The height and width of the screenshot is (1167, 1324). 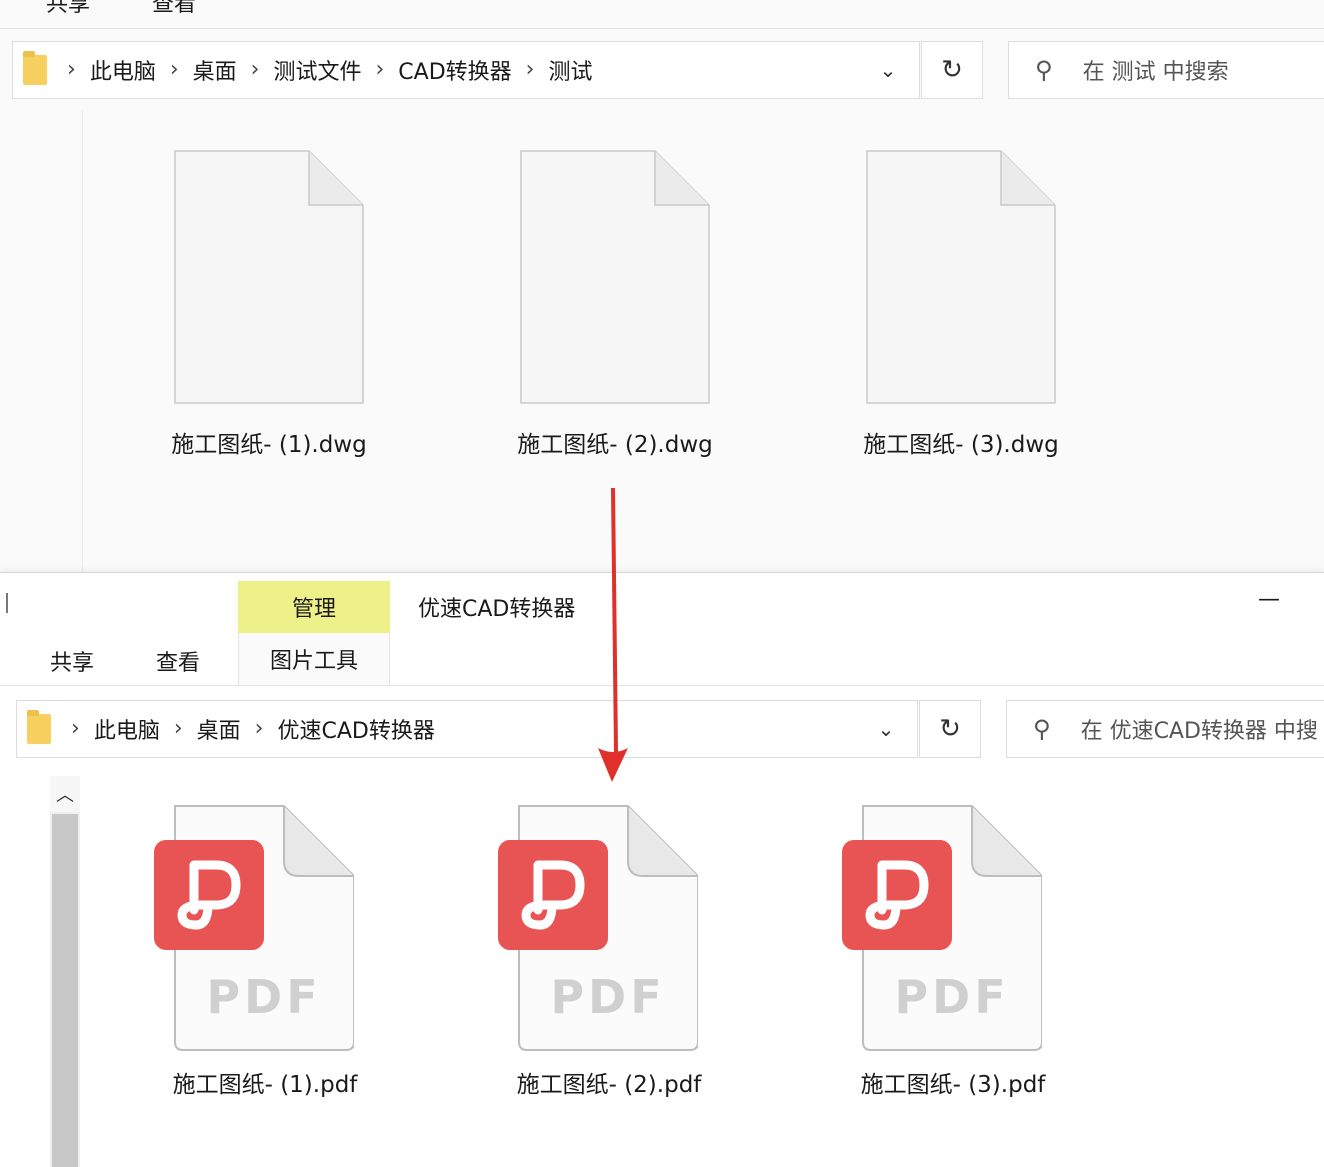 What do you see at coordinates (7, 603) in the screenshot?
I see `quick-access-edge` at bounding box center [7, 603].